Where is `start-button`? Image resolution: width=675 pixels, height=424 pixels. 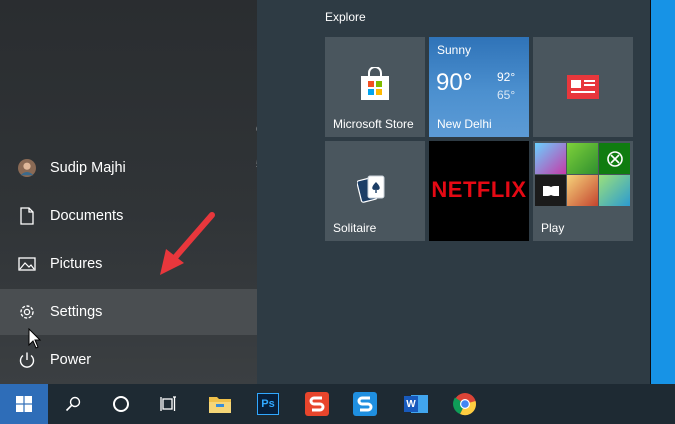 start-button is located at coordinates (24, 404).